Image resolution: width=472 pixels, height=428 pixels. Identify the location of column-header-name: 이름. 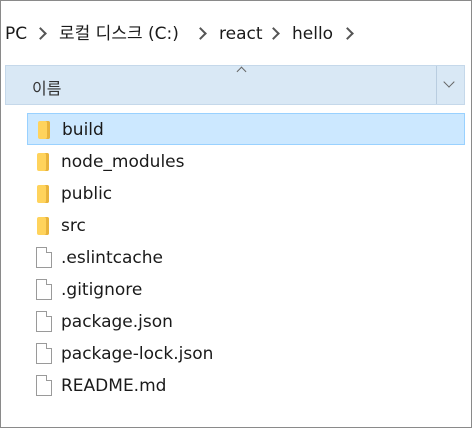
(235, 85).